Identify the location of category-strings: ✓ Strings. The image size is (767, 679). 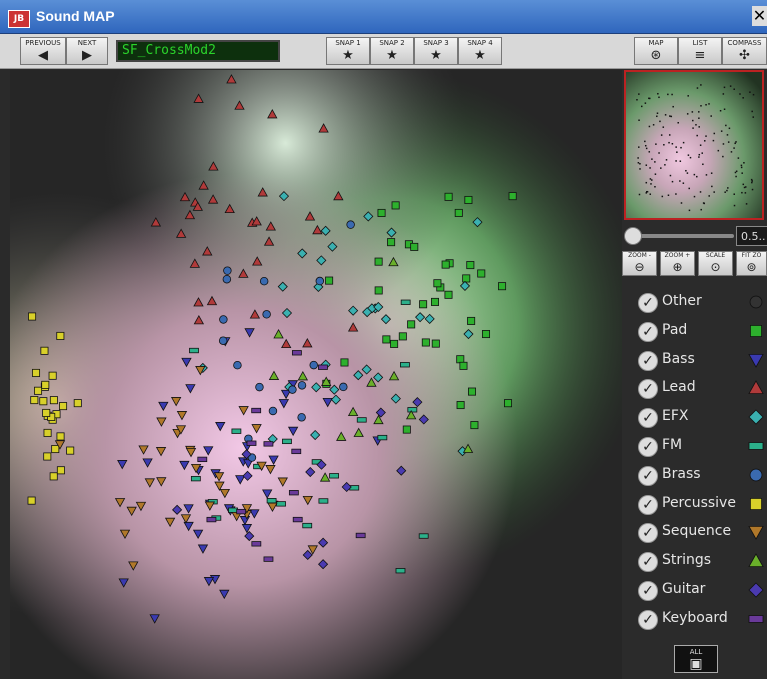
(698, 562).